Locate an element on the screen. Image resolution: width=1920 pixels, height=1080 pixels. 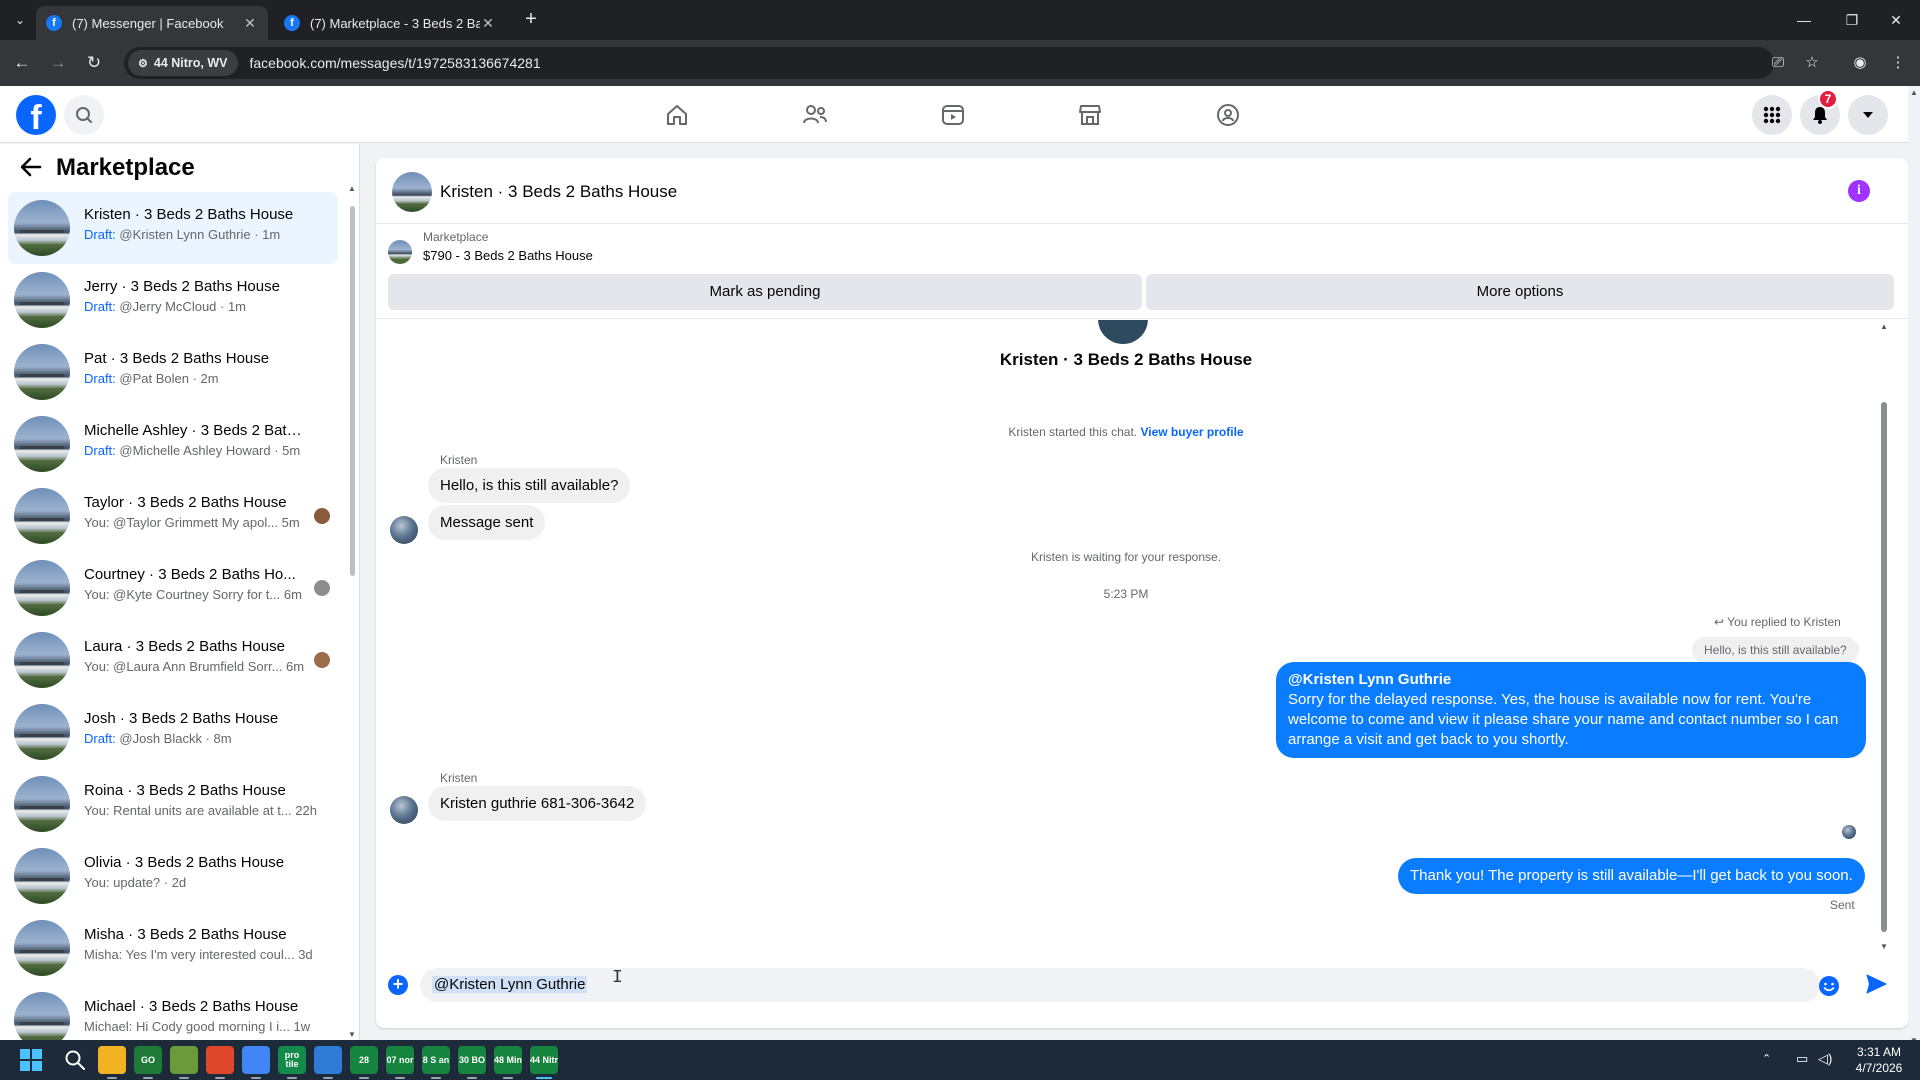
facebook-logo: f is located at coordinates (36, 116).